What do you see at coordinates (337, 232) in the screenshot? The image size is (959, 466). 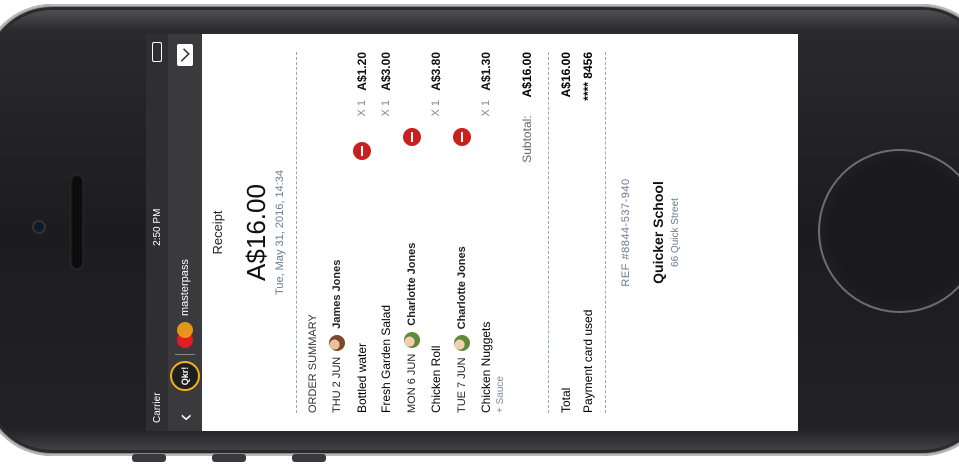 I see `day-header: THU 2 JUN James Jones` at bounding box center [337, 232].